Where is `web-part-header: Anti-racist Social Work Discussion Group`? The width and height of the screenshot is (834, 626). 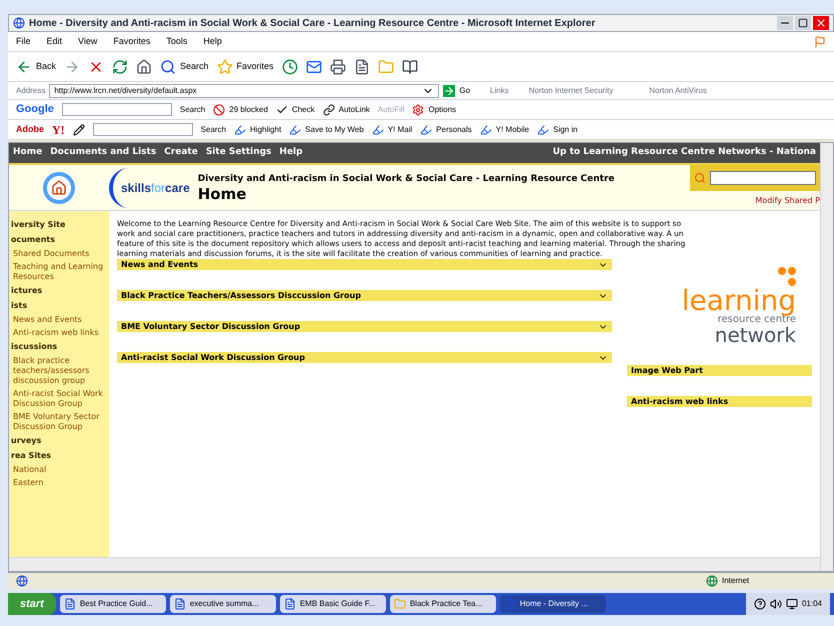
web-part-header: Anti-racist Social Work Discussion Group is located at coordinates (364, 357).